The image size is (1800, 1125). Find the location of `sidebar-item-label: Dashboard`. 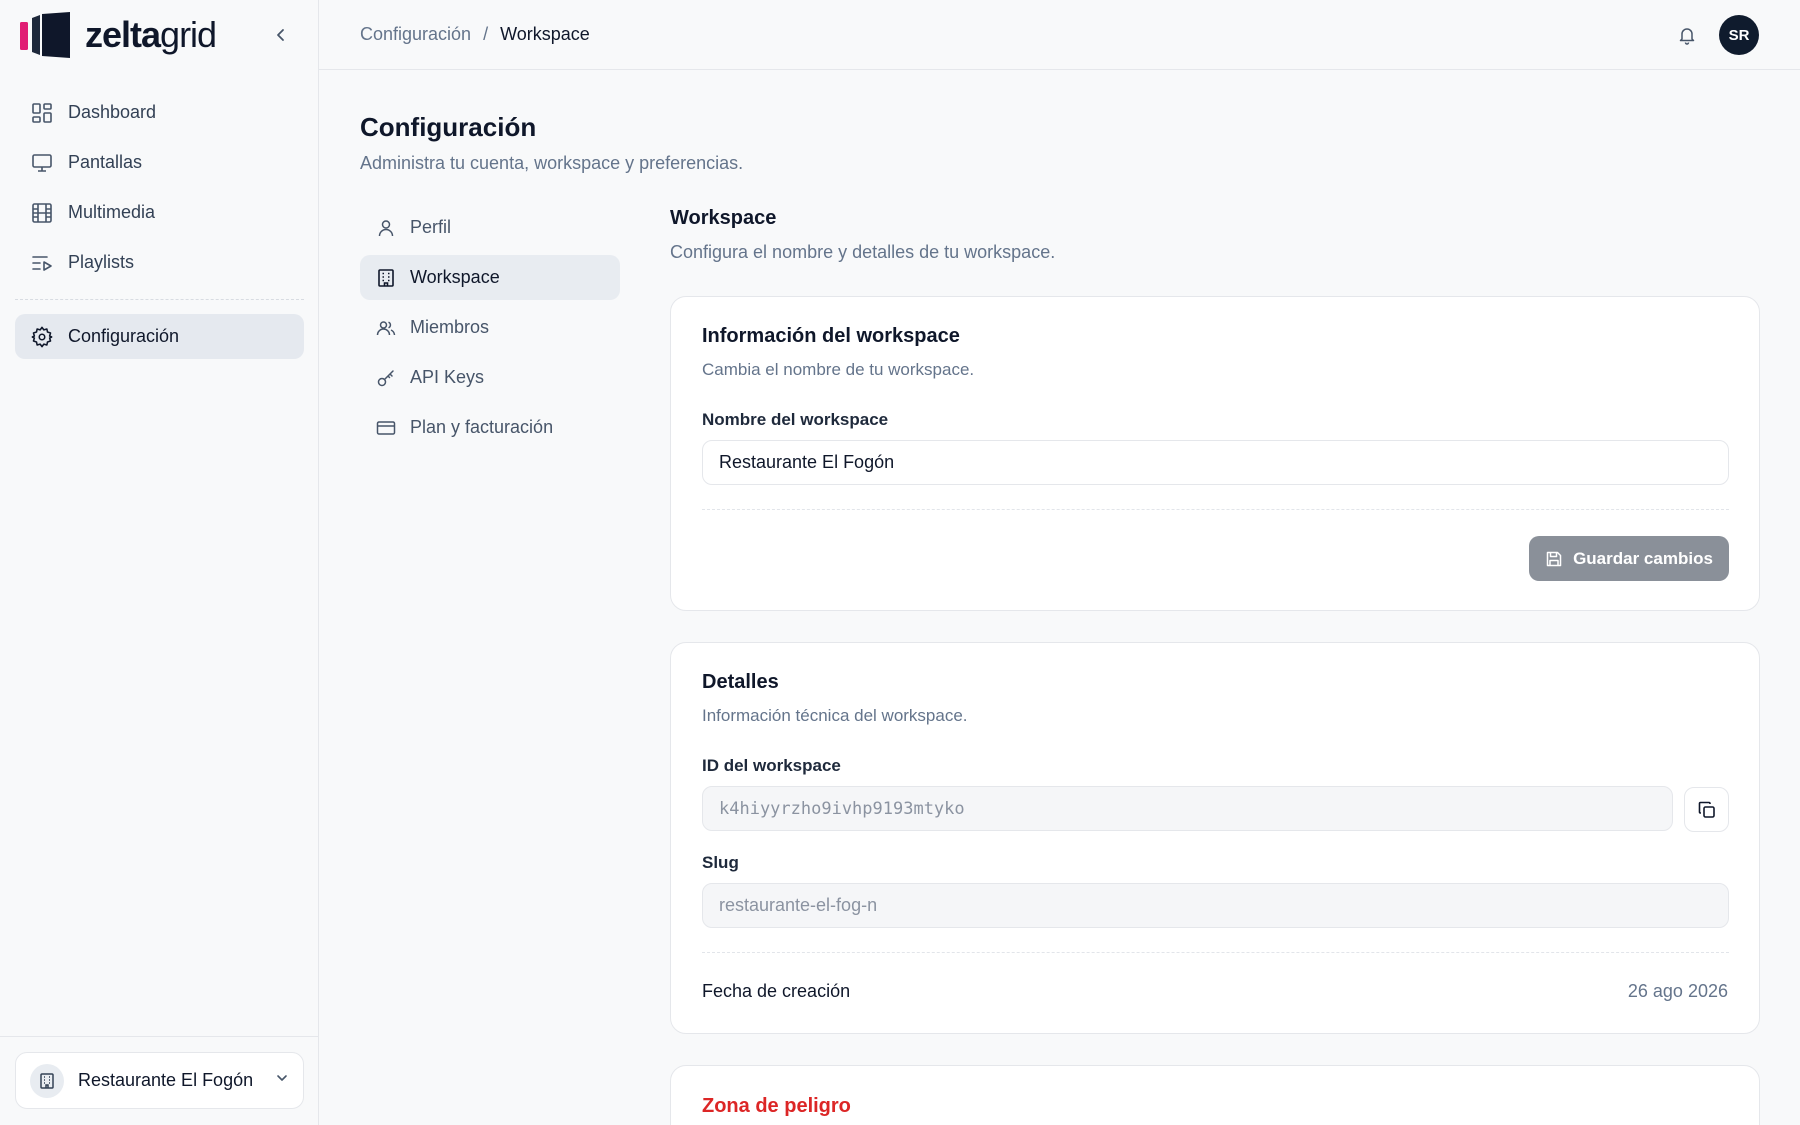

sidebar-item-label: Dashboard is located at coordinates (112, 112).